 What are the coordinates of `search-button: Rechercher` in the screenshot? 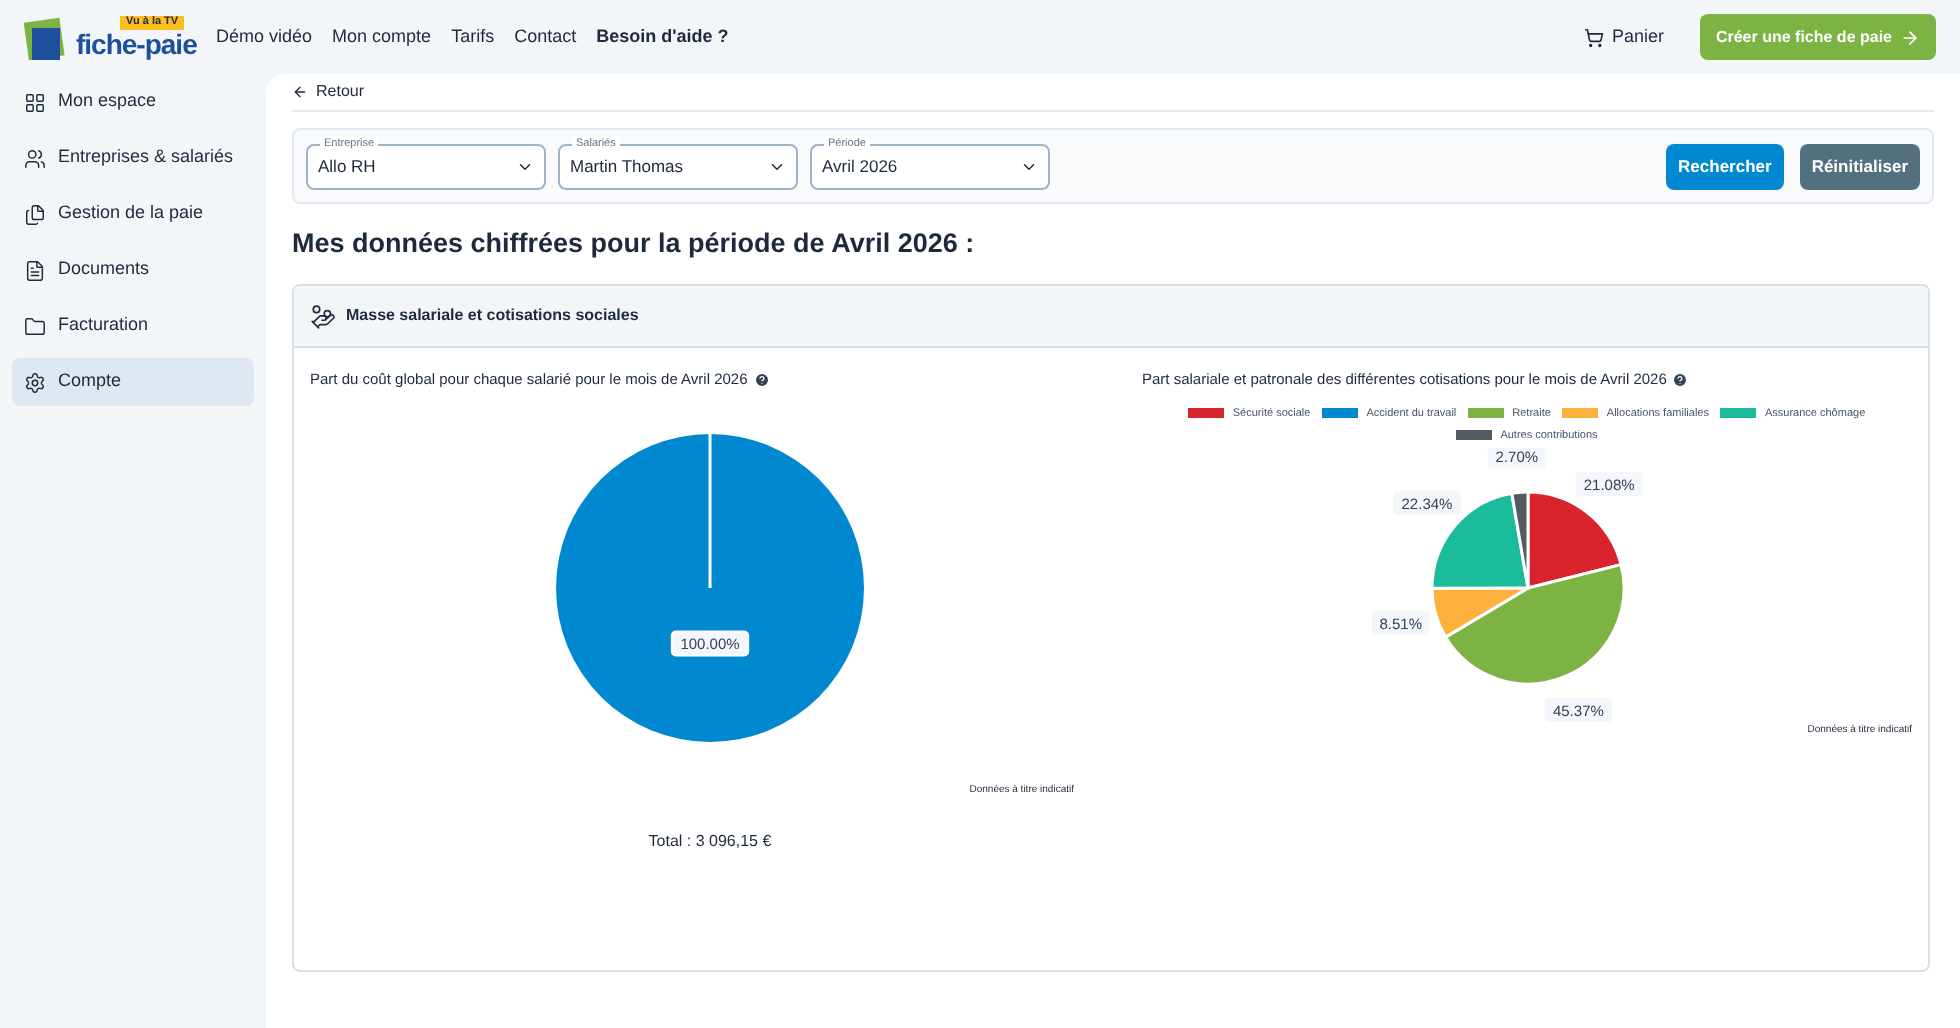 It's located at (1725, 166).